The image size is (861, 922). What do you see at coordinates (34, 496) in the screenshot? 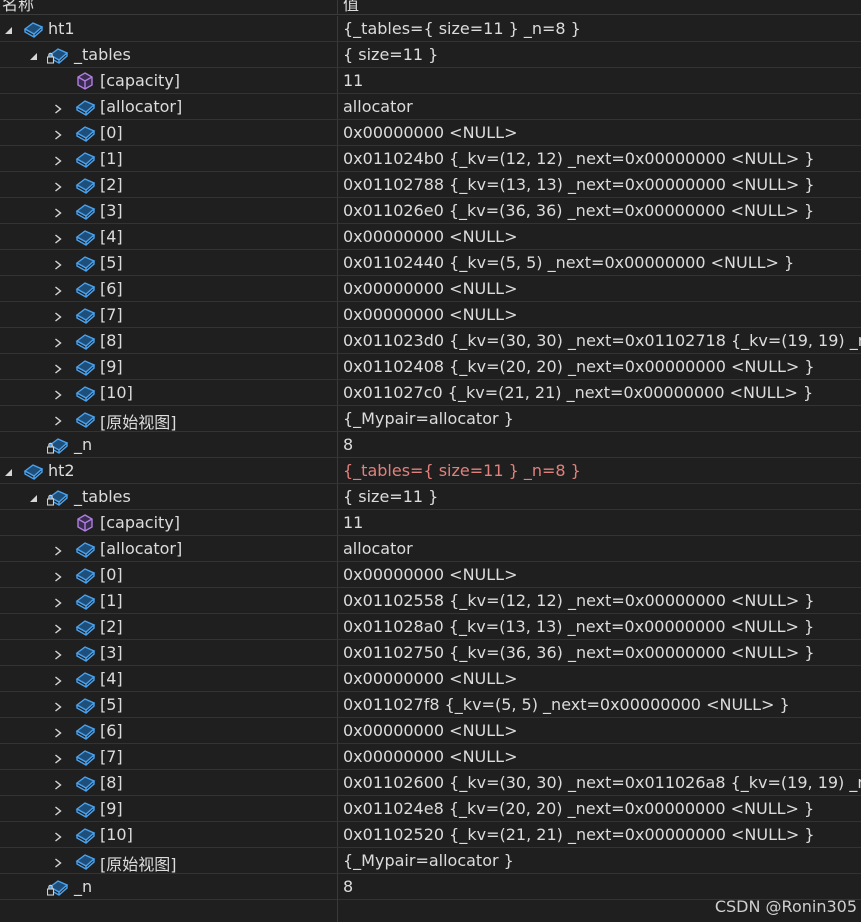
I see `expanded-arrow-icon` at bounding box center [34, 496].